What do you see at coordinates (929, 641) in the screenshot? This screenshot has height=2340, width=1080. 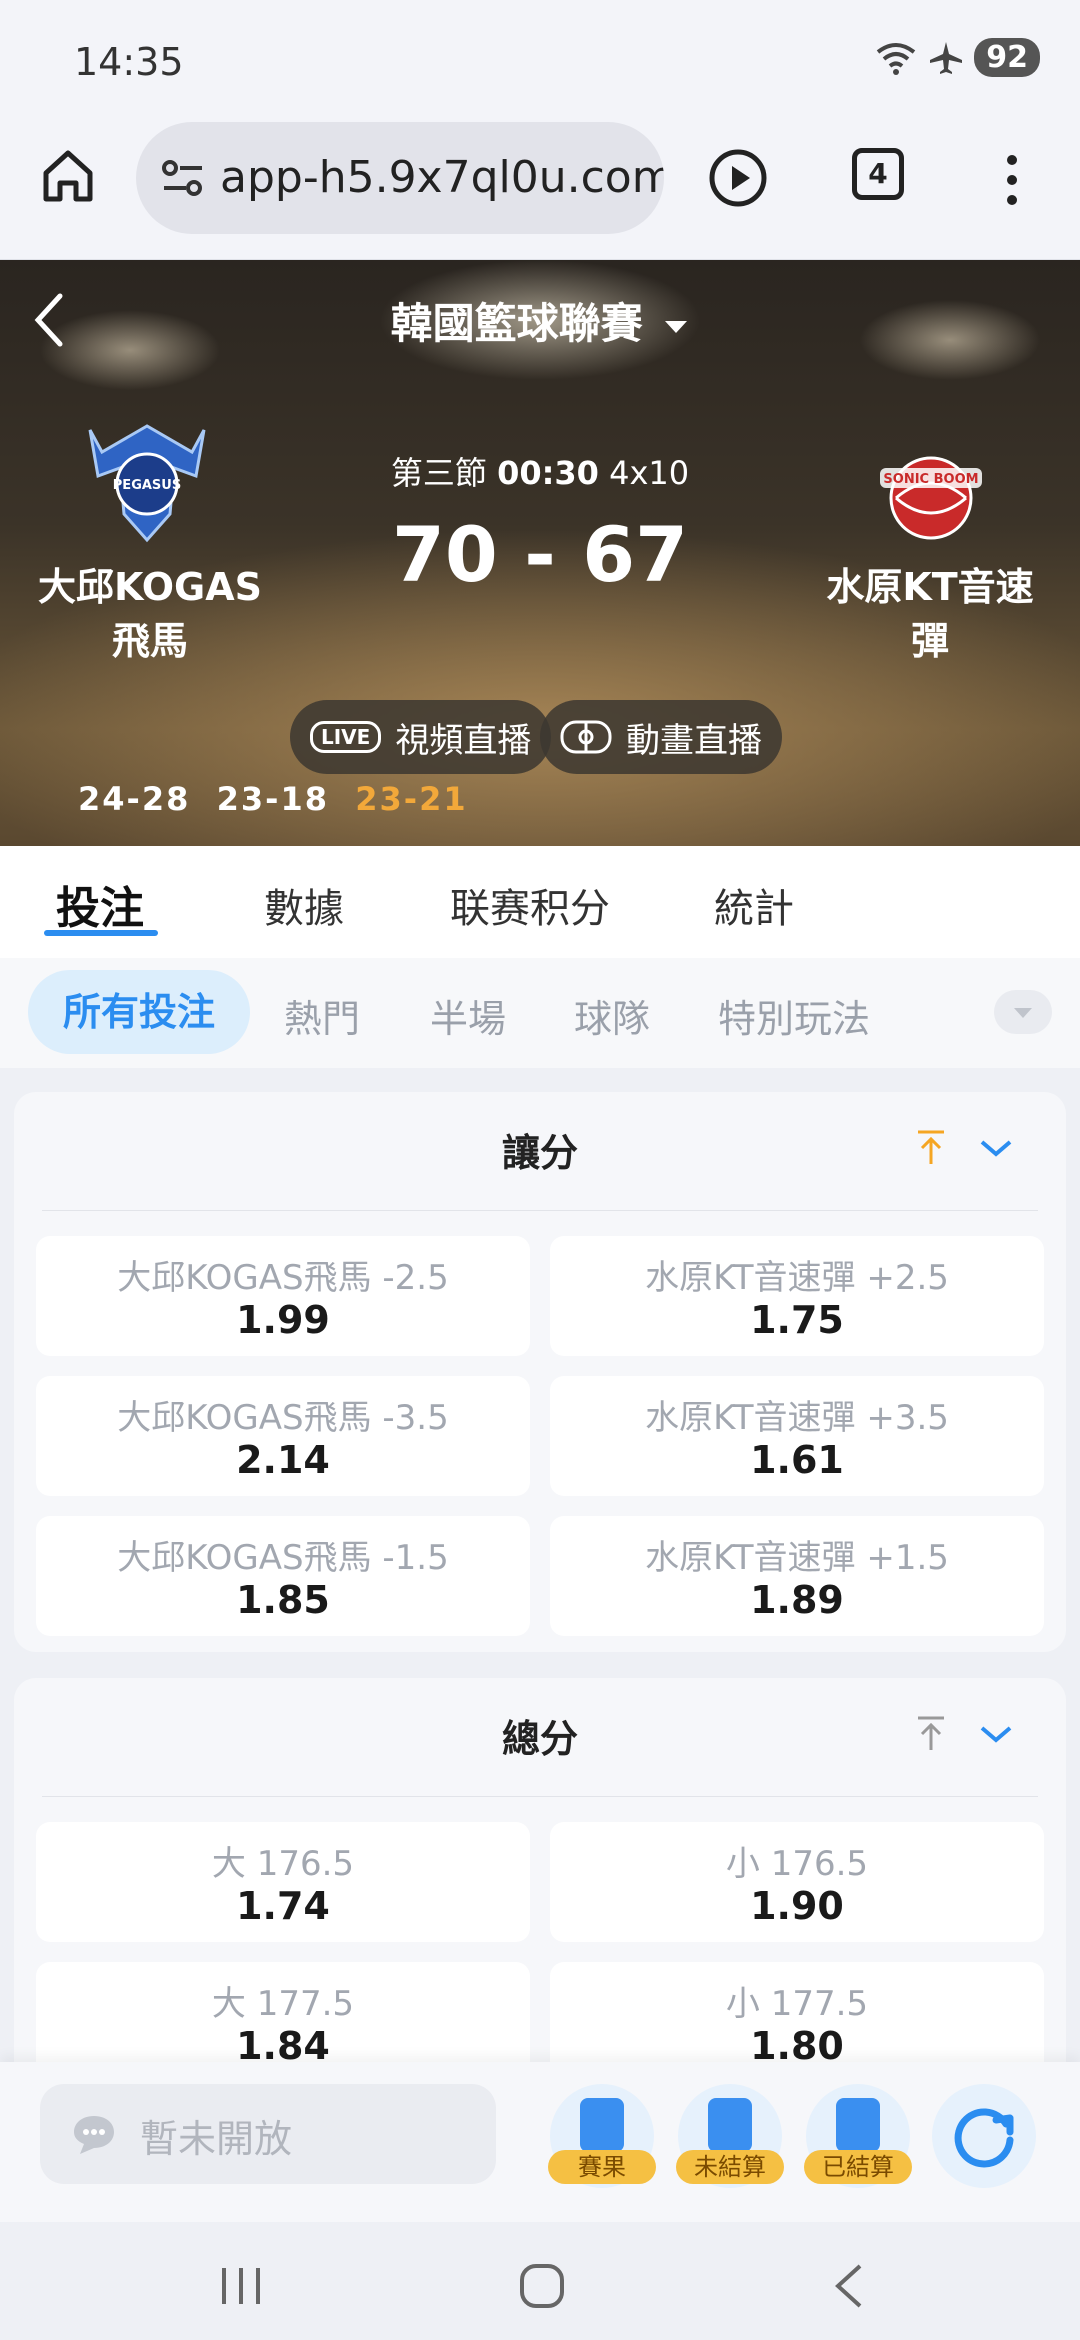 I see `away-team-name-line2: 彈` at bounding box center [929, 641].